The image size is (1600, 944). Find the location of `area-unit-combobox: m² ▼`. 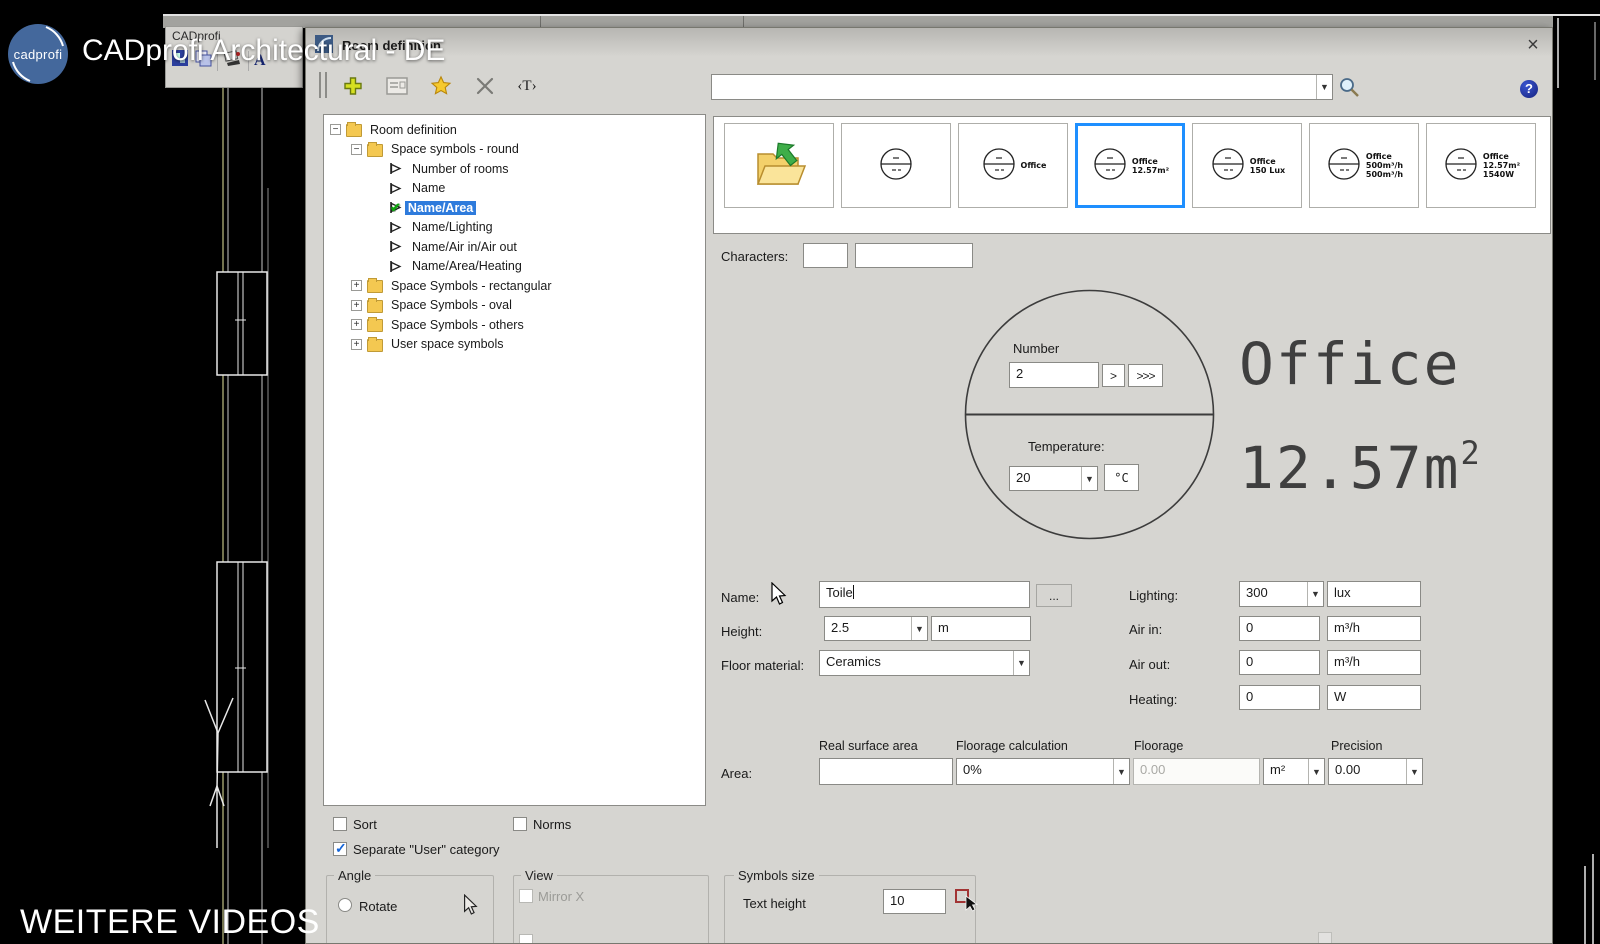

area-unit-combobox: m² ▼ is located at coordinates (1294, 771).